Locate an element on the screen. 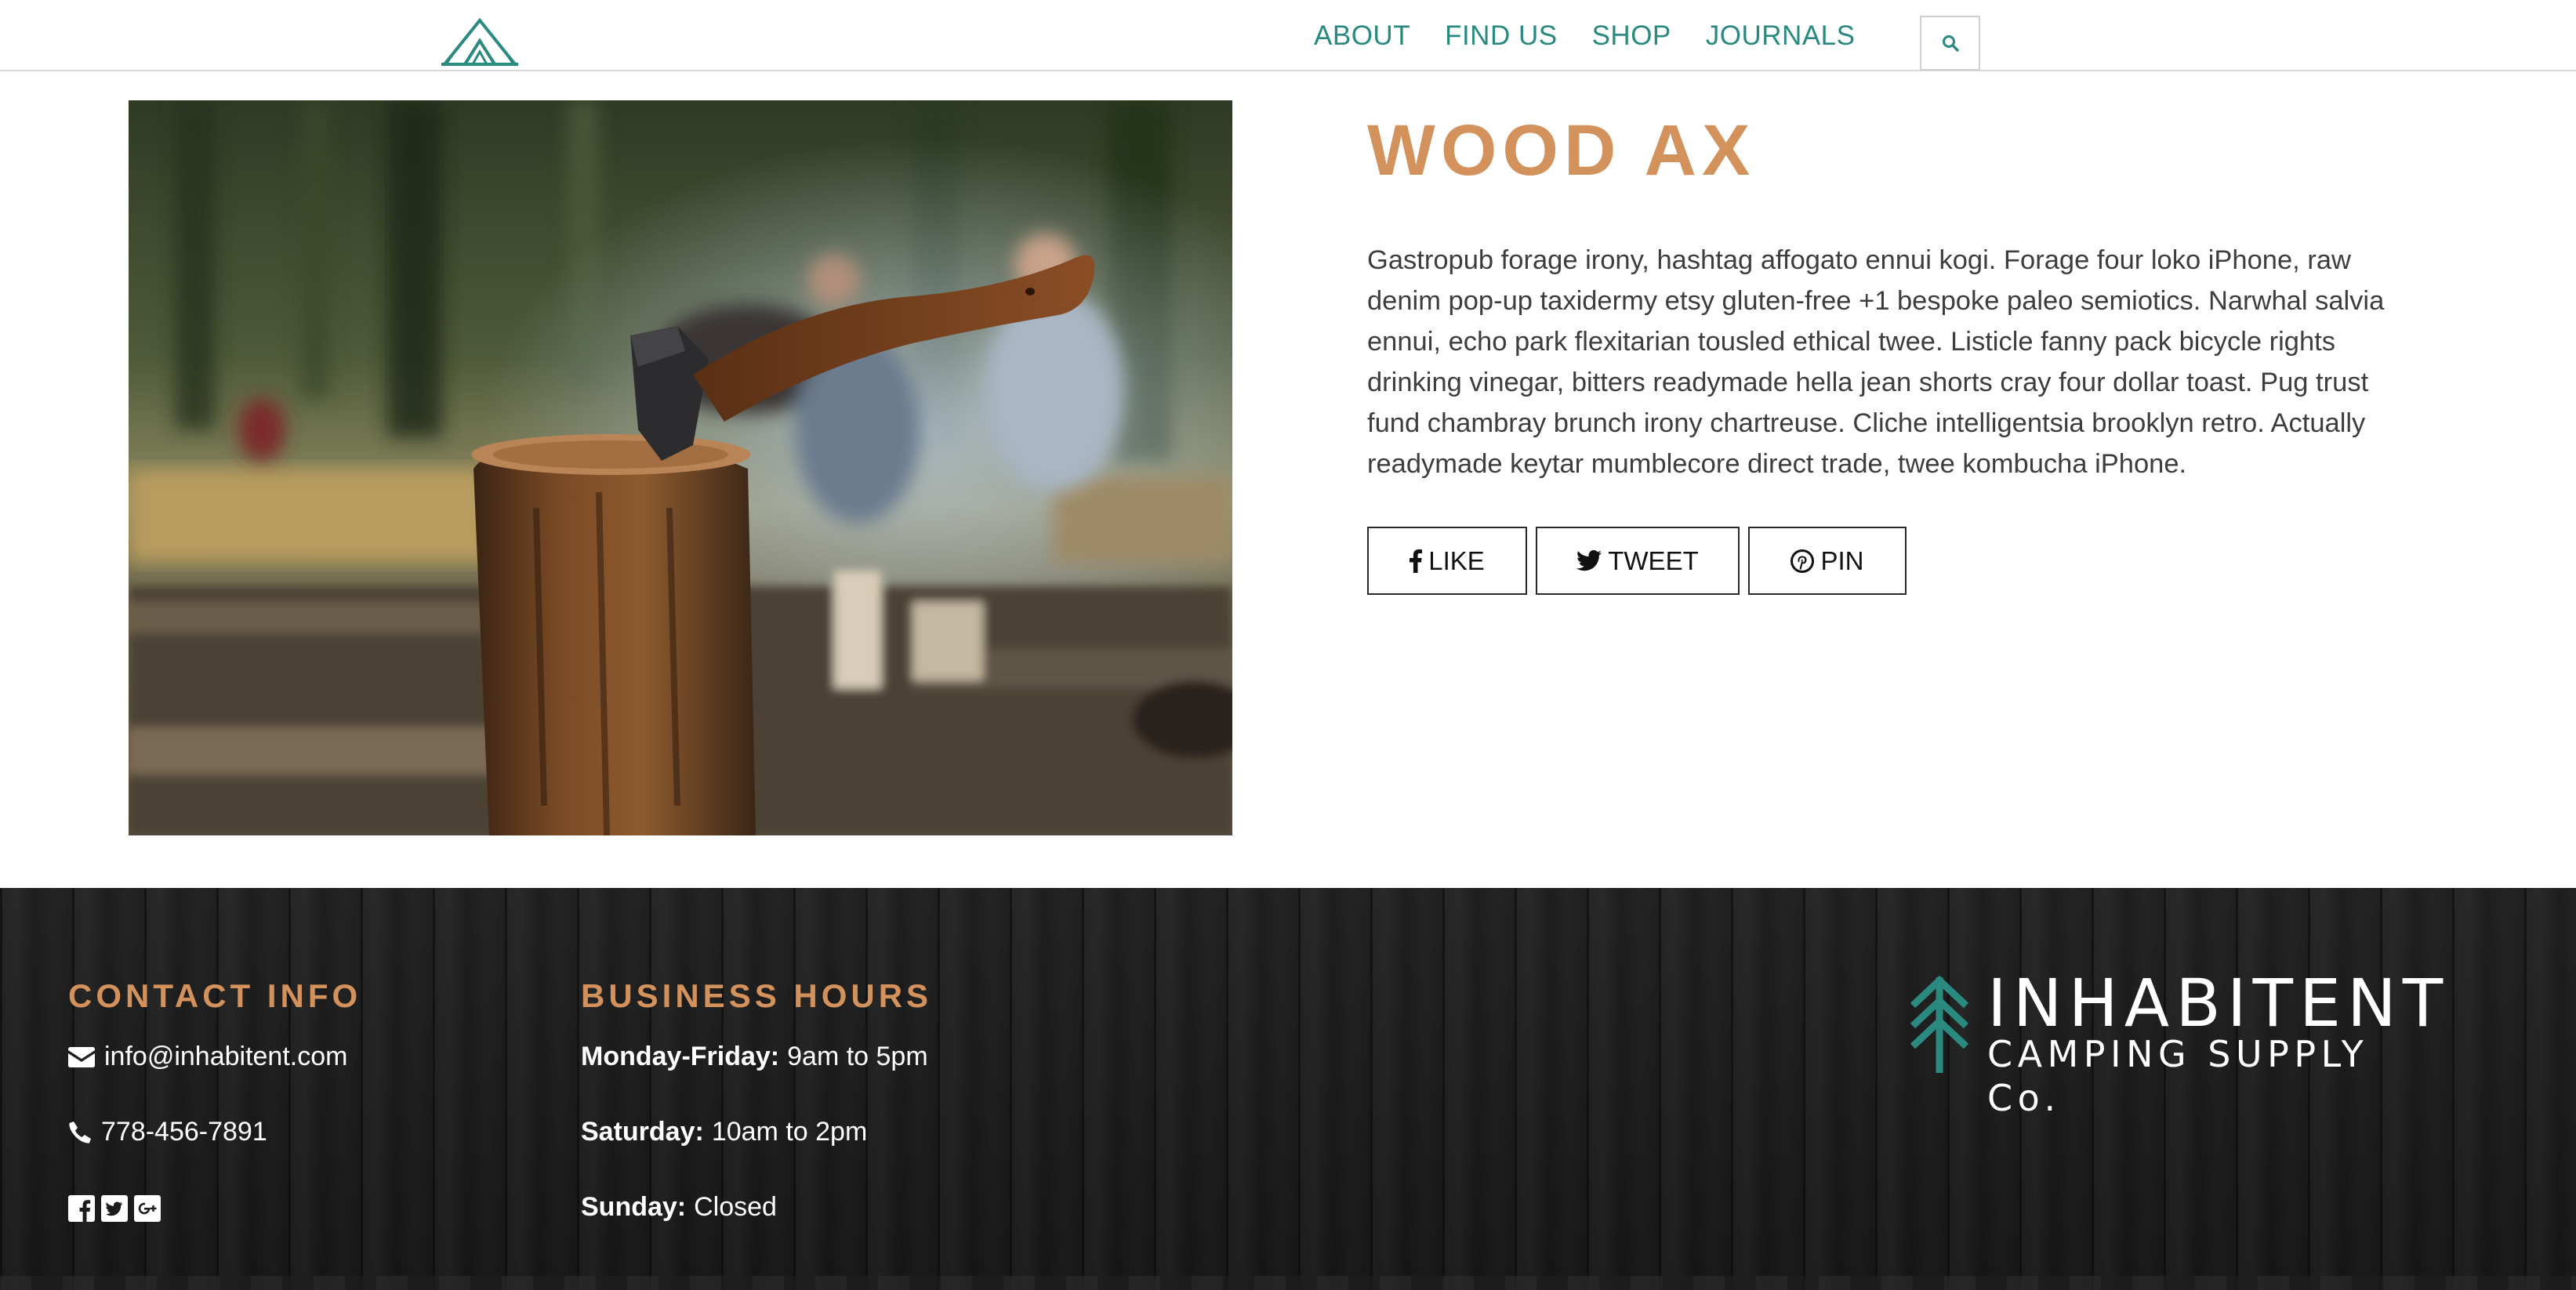  tent-logo-icon is located at coordinates (479, 41).